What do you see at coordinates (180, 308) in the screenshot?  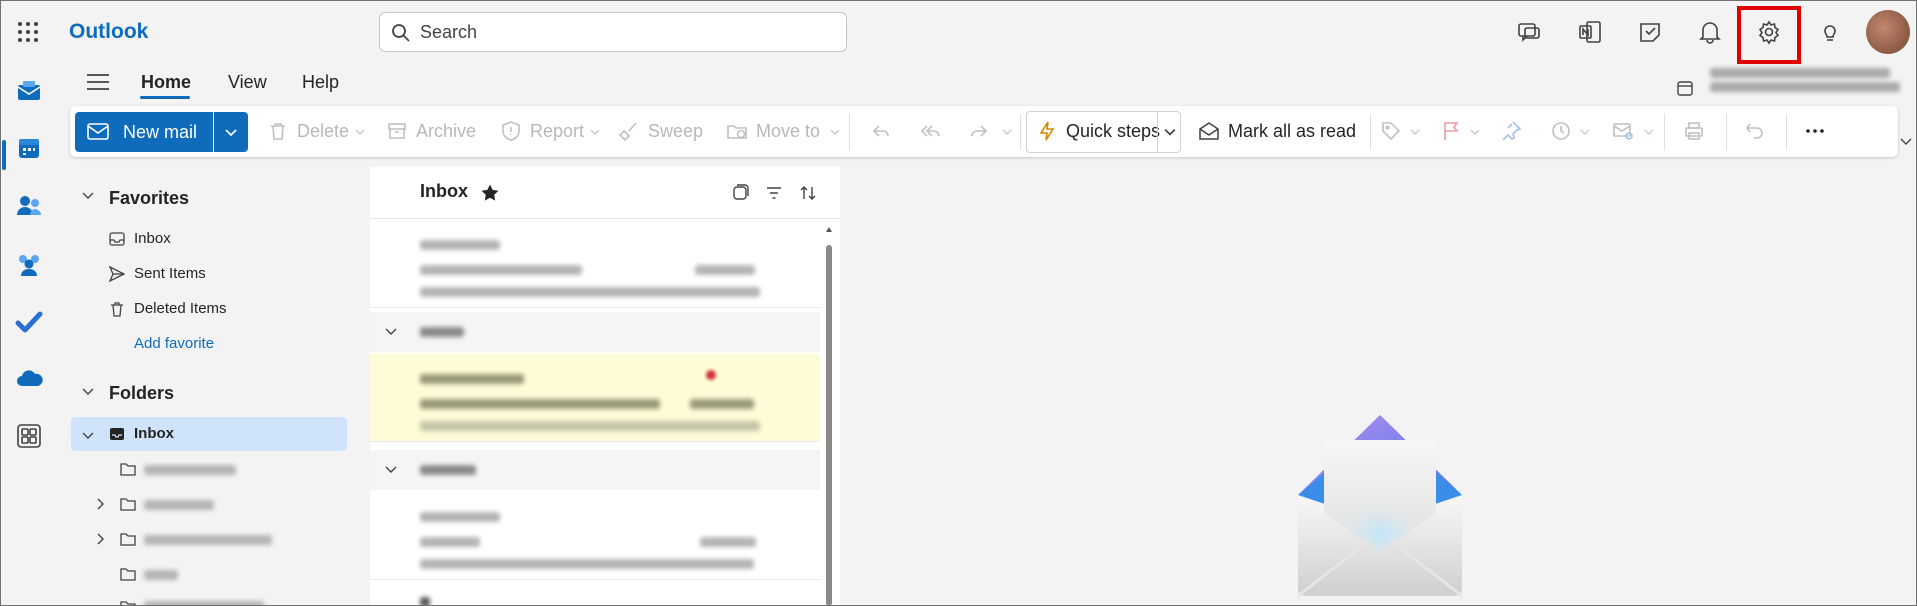 I see `favorites-deleted-items: Deleted Items` at bounding box center [180, 308].